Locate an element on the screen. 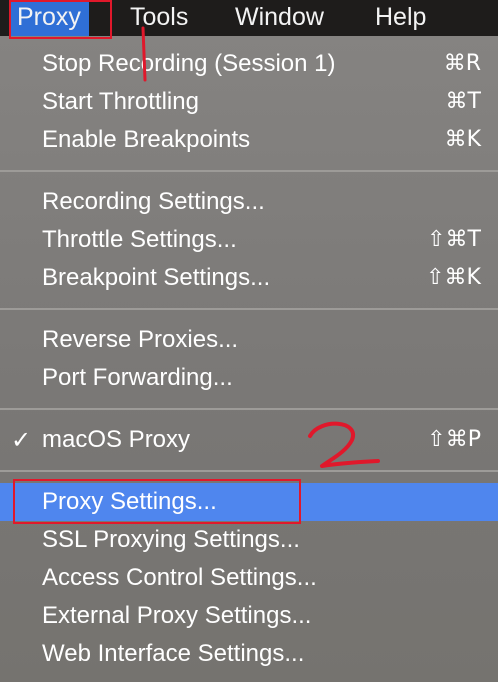  shortcut-label: ⇧⌘T is located at coordinates (454, 239).